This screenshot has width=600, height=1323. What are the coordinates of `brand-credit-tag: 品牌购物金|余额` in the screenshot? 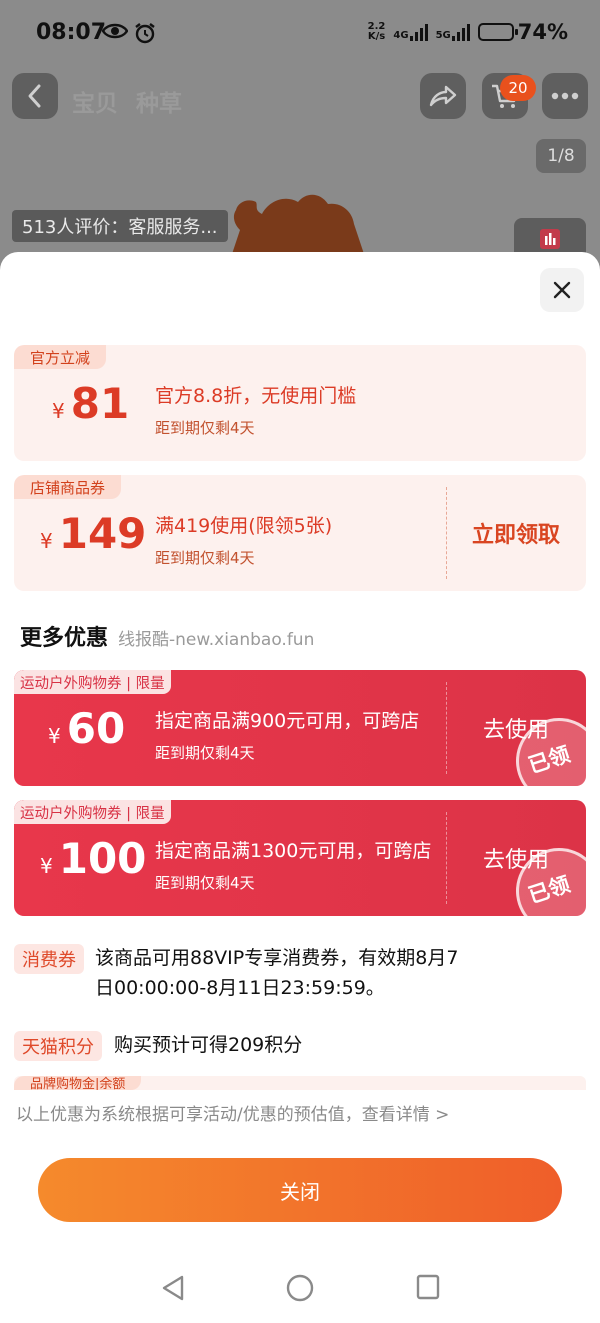 It's located at (78, 1083).